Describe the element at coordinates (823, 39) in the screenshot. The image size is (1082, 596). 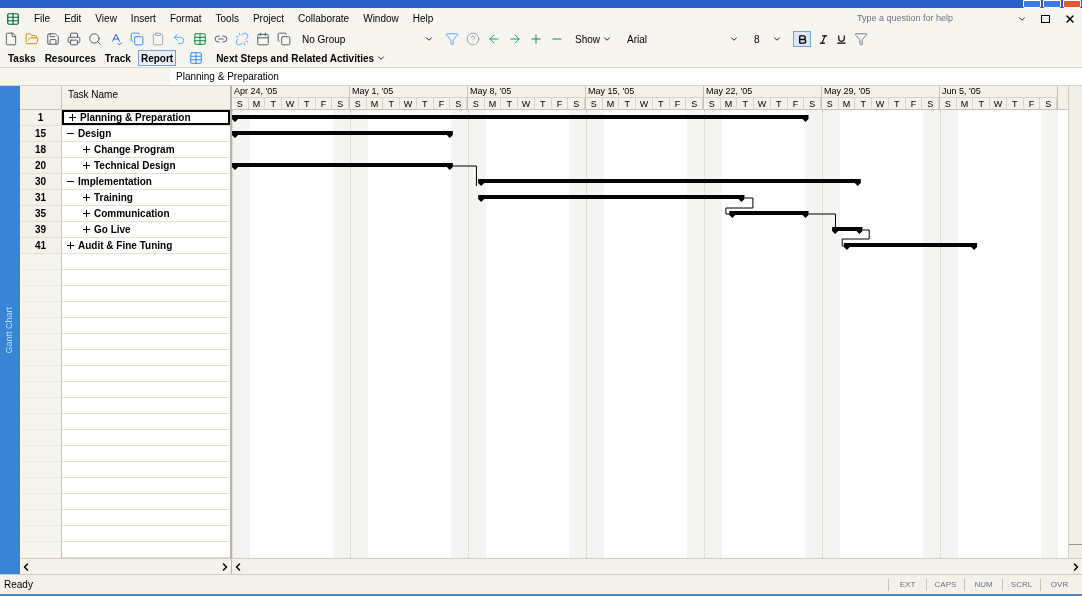
I see `italic-icon` at that location.